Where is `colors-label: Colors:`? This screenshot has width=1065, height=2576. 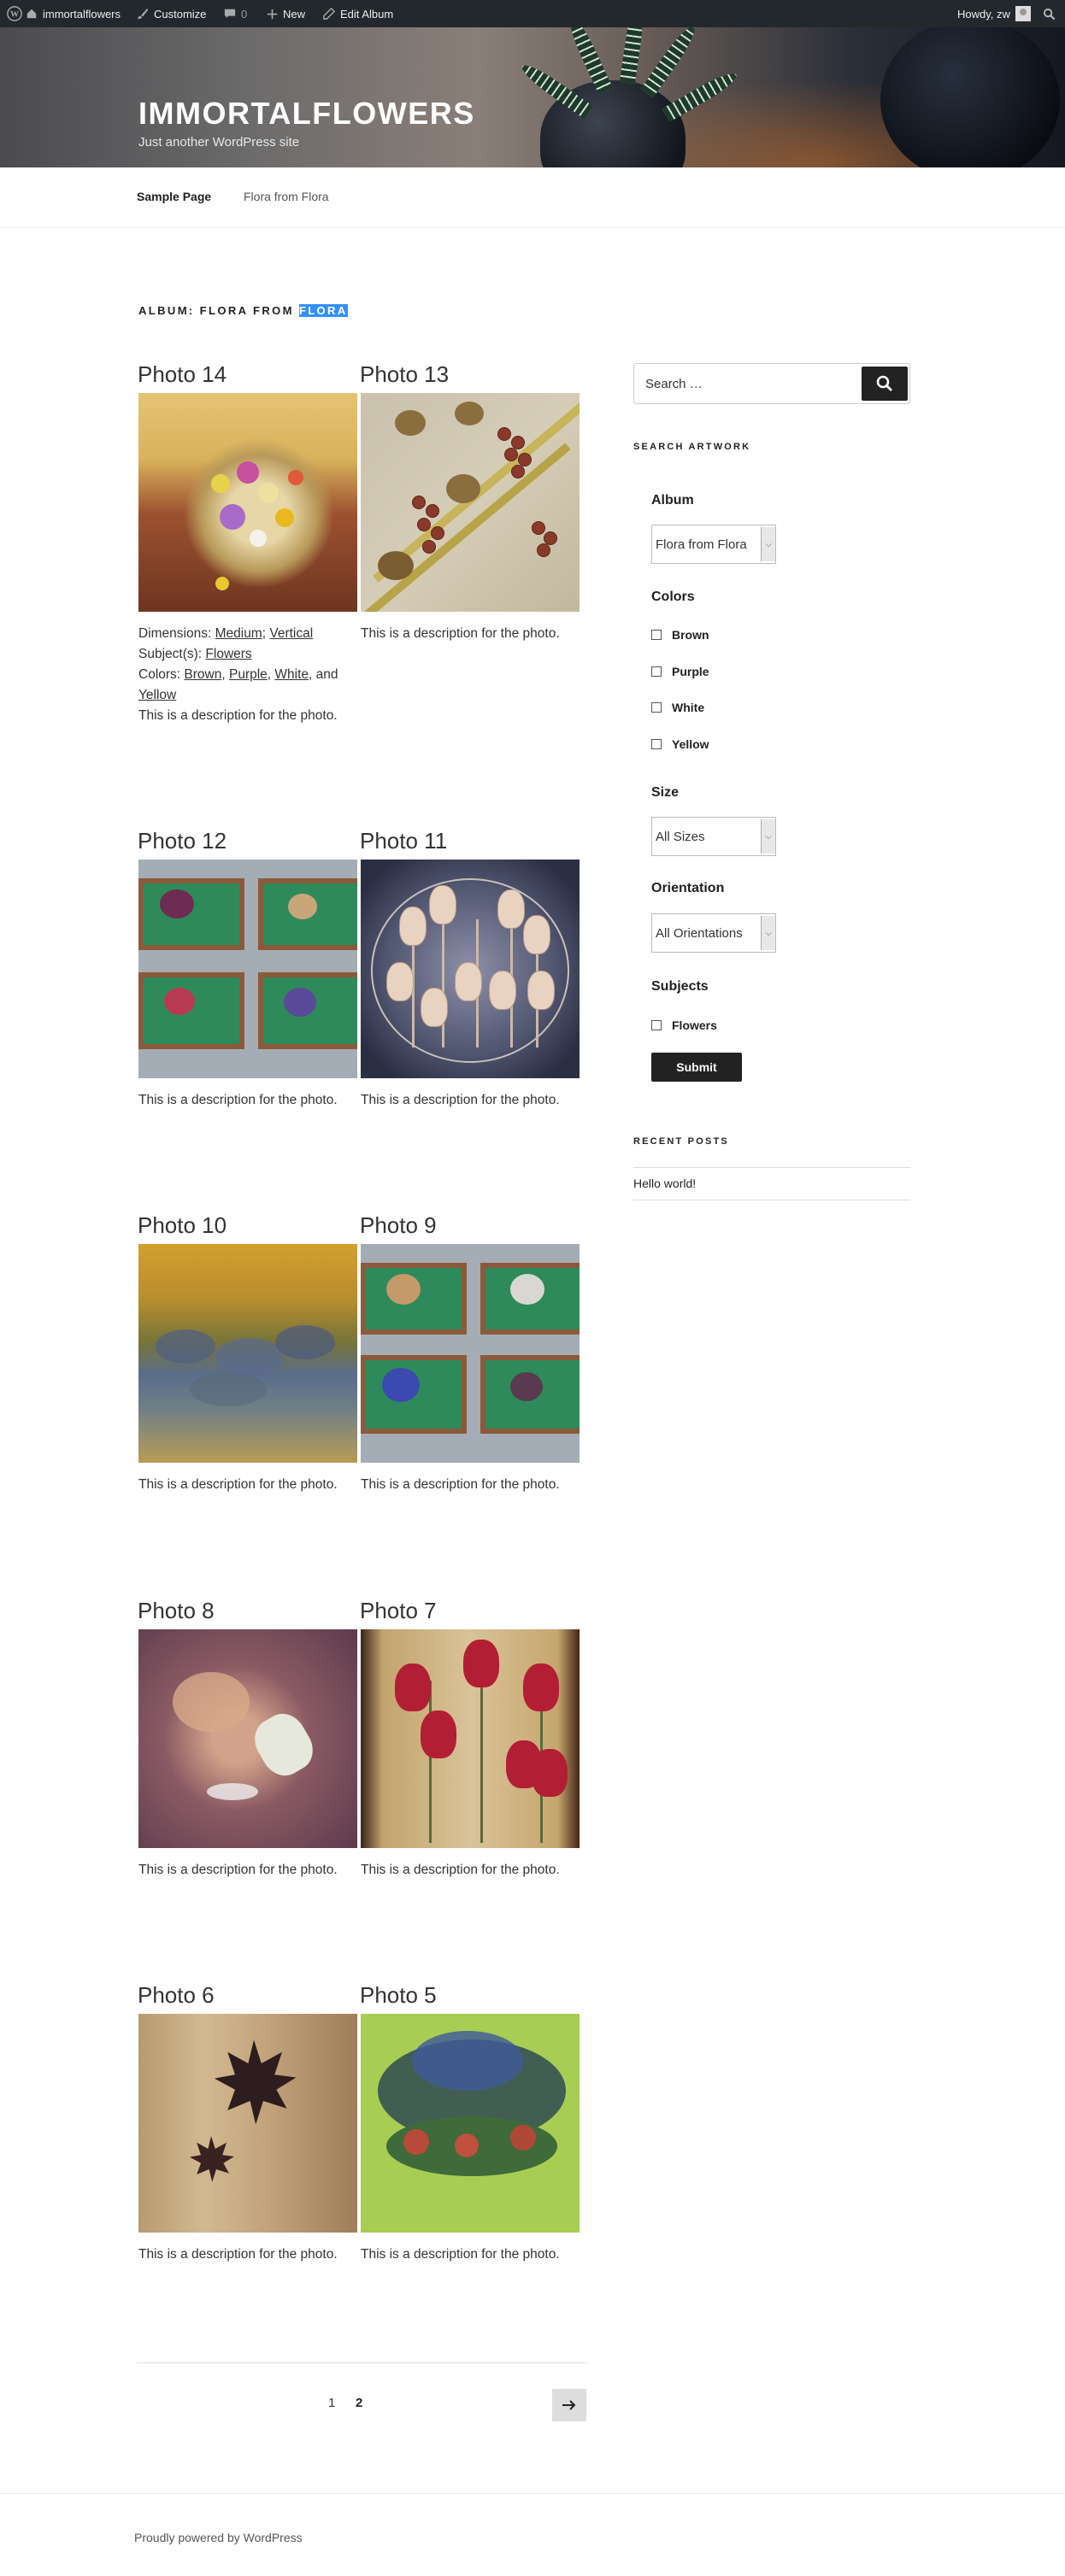 colors-label: Colors: is located at coordinates (159, 674).